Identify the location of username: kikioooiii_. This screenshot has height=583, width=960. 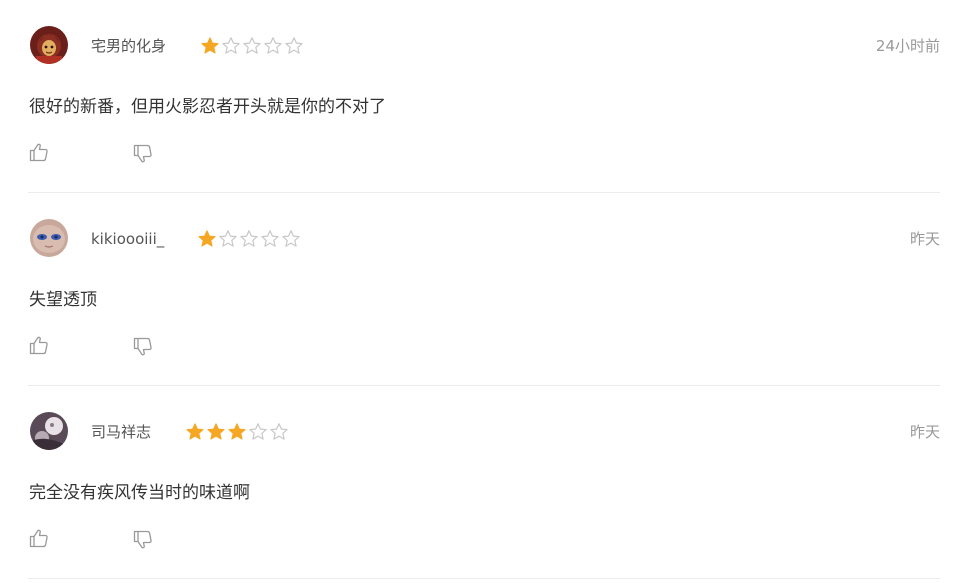
(127, 239).